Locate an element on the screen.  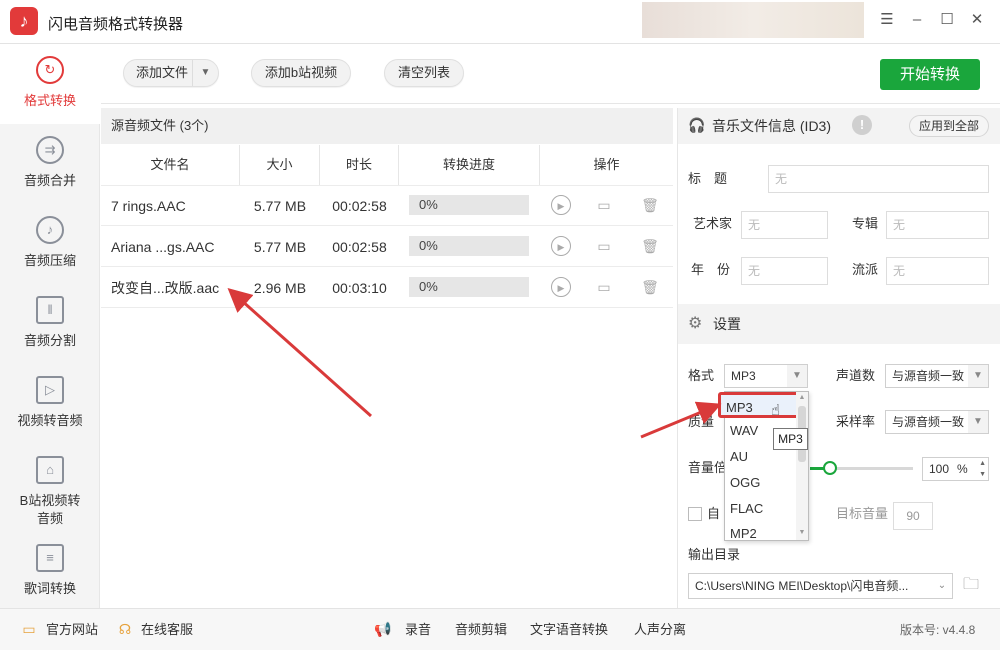
record-link: 录音 is located at coordinates (418, 630).